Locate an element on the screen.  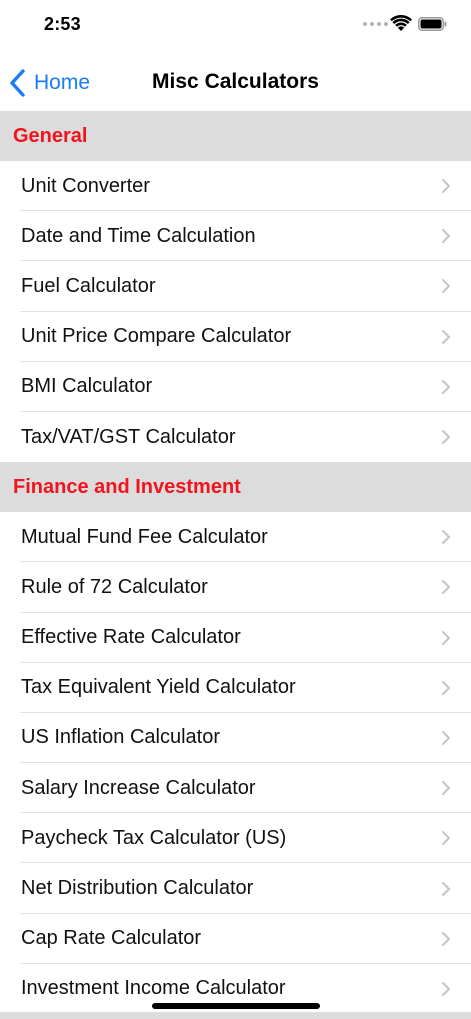
list-item: Date and Time Calculation is located at coordinates (235, 236).